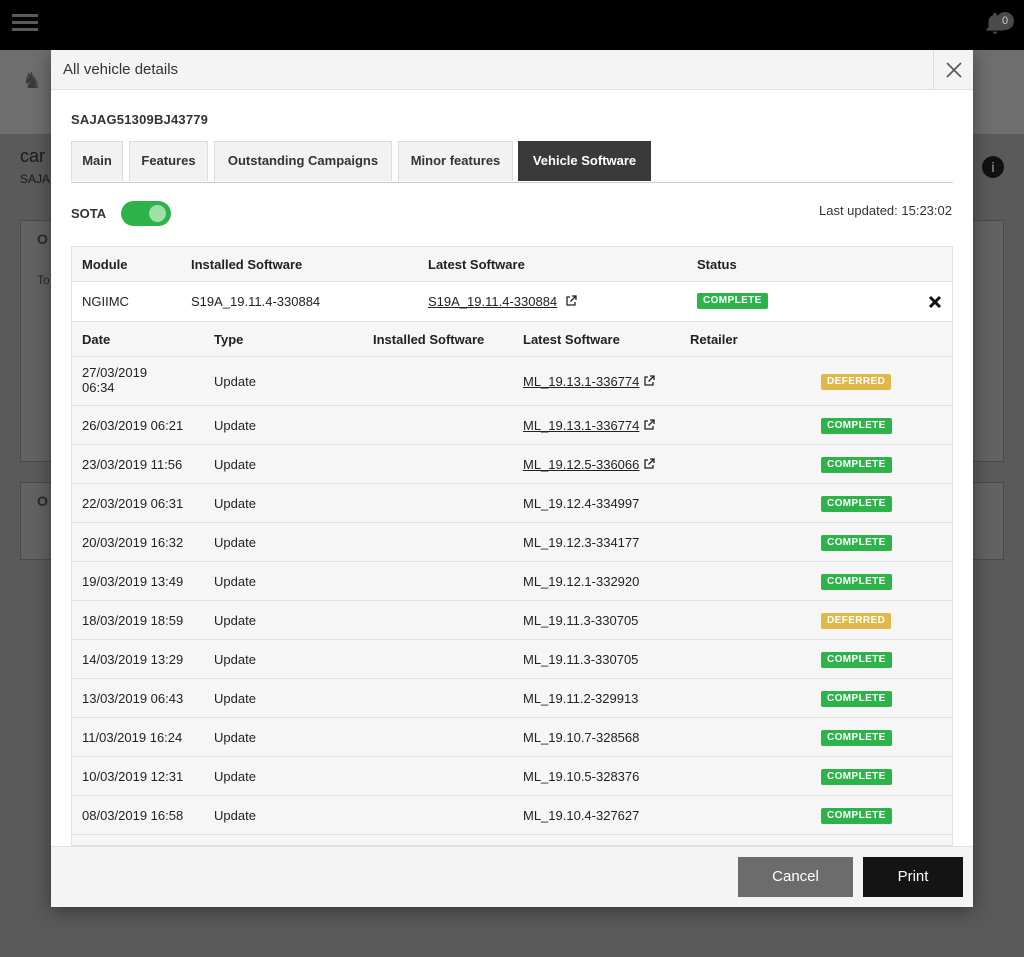 The image size is (1024, 957). What do you see at coordinates (25, 24) in the screenshot?
I see `hamburger-menu-icon` at bounding box center [25, 24].